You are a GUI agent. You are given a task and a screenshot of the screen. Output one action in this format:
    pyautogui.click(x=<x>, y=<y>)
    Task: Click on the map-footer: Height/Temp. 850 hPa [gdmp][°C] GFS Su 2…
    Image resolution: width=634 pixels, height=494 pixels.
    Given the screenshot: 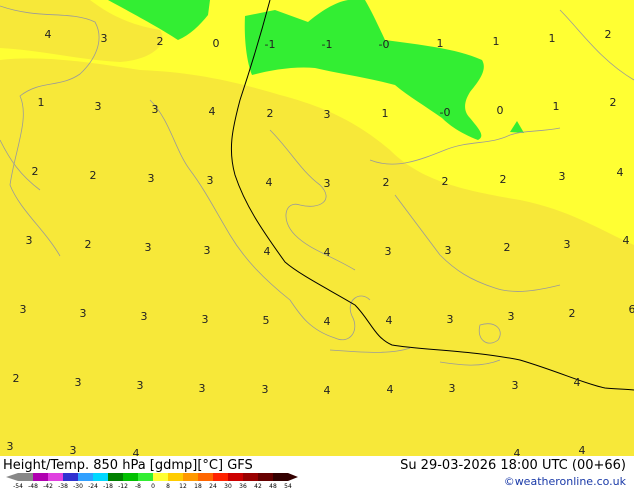 What is the action you would take?
    pyautogui.click(x=317, y=473)
    